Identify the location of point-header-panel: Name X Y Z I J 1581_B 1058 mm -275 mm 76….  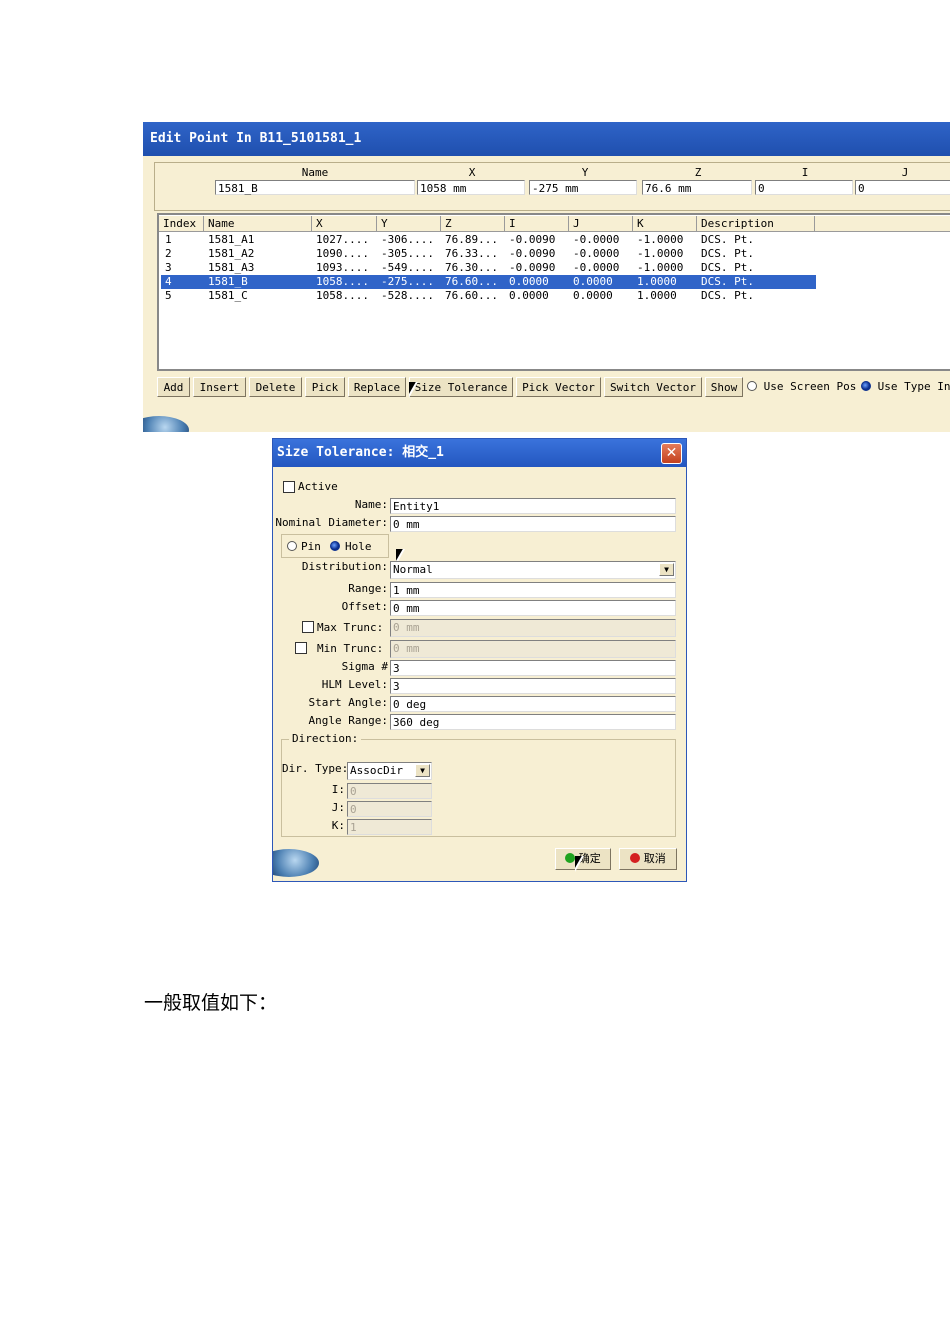
(552, 186).